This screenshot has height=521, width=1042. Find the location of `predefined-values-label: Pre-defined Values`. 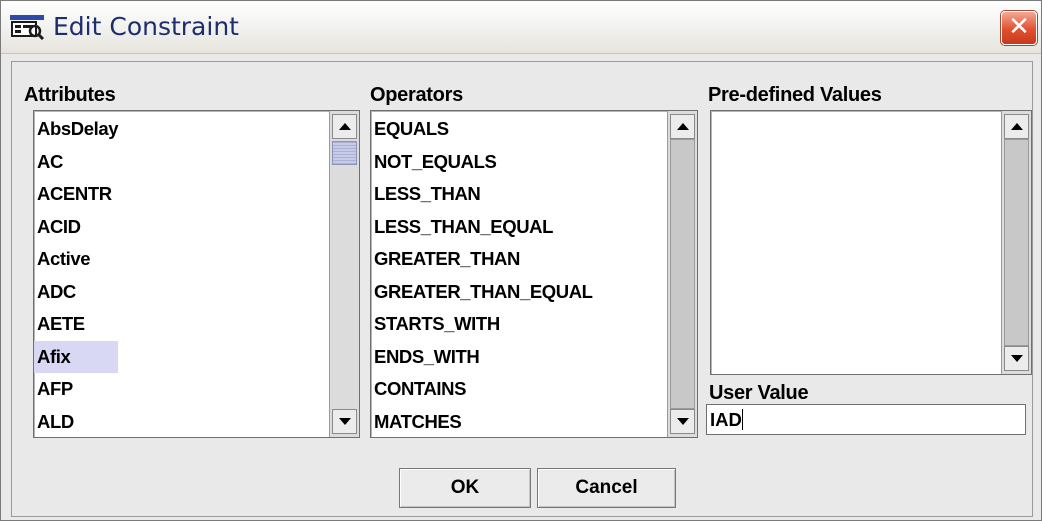

predefined-values-label: Pre-defined Values is located at coordinates (795, 95).